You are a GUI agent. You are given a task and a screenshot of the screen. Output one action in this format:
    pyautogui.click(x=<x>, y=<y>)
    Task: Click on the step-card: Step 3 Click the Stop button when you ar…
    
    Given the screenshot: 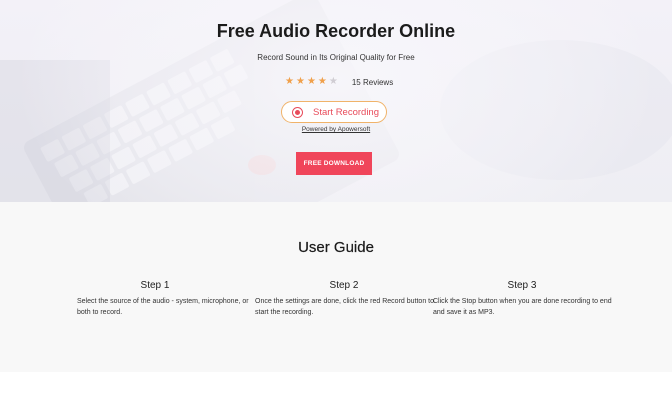 What is the action you would take?
    pyautogui.click(x=524, y=299)
    